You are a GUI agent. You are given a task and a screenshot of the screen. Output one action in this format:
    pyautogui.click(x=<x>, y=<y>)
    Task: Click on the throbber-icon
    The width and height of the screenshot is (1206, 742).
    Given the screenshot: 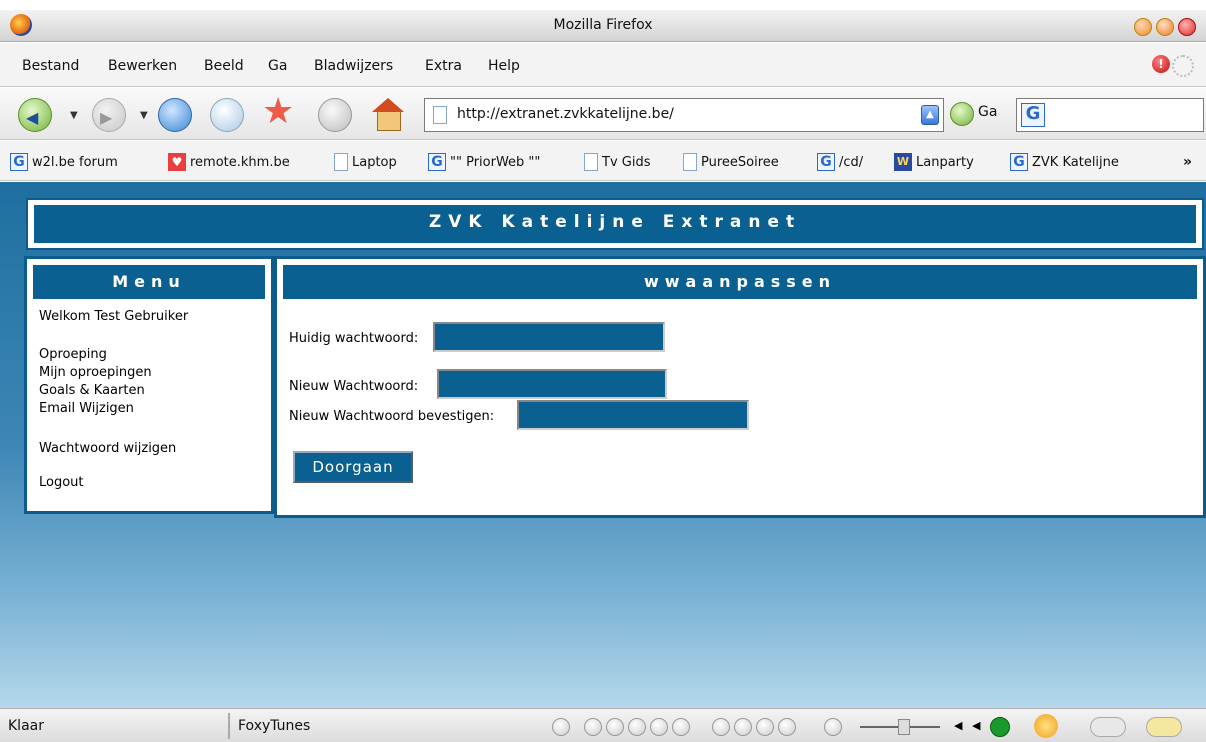 What is the action you would take?
    pyautogui.click(x=1183, y=66)
    